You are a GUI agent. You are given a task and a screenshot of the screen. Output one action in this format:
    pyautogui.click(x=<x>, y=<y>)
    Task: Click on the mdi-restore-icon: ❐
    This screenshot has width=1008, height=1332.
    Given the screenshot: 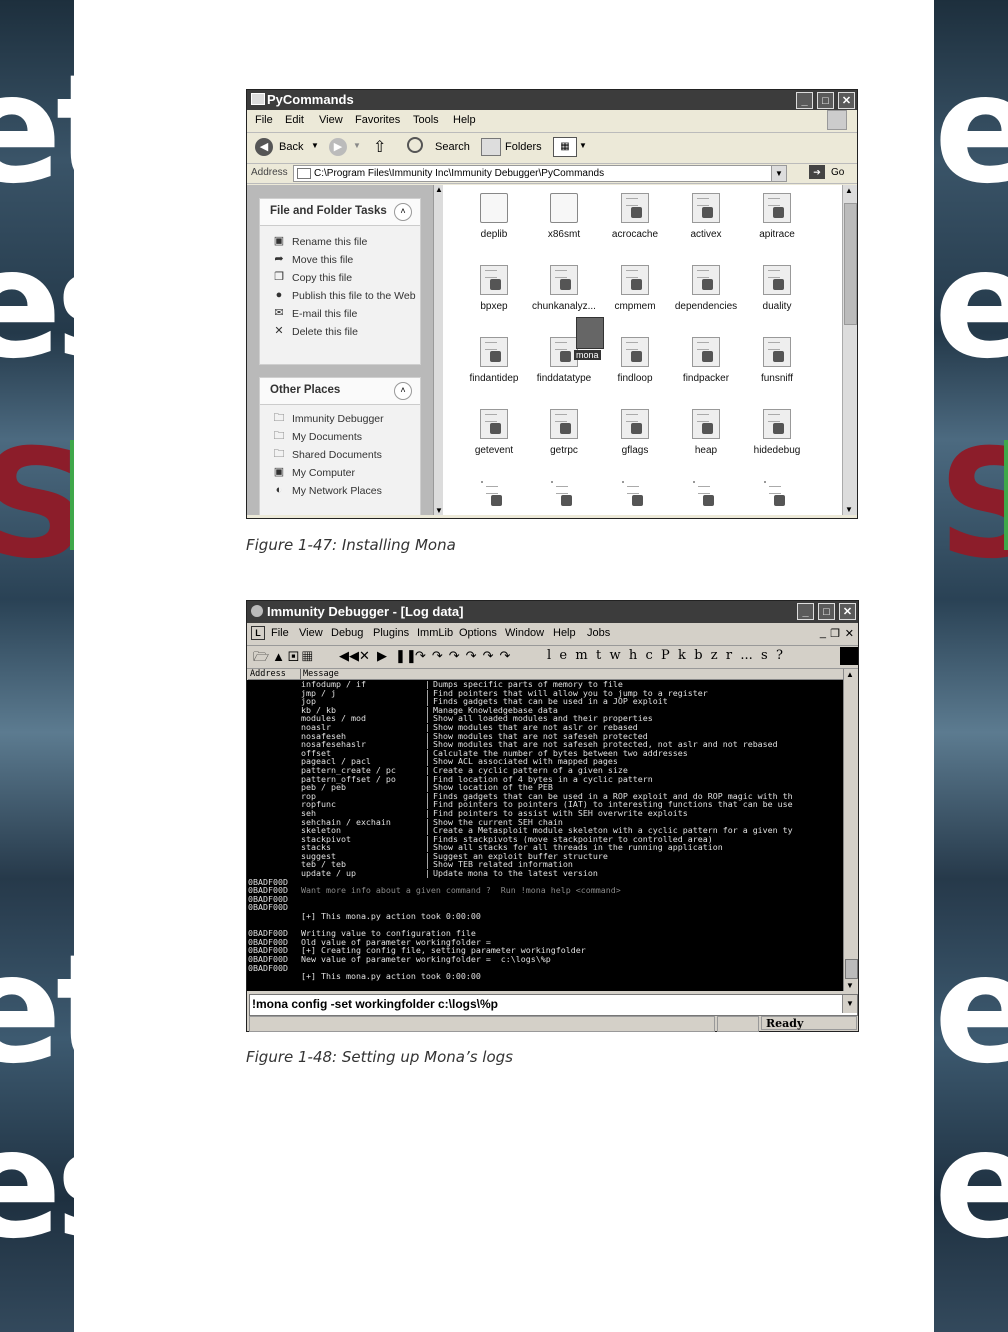 What is the action you would take?
    pyautogui.click(x=835, y=633)
    